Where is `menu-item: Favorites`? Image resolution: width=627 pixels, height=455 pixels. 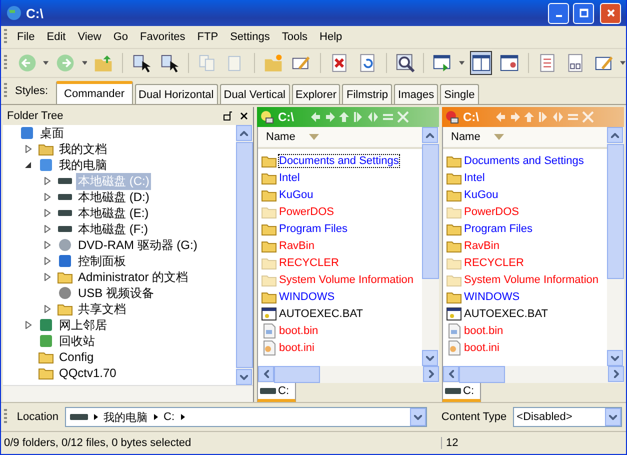
menu-item: Favorites is located at coordinates (163, 37).